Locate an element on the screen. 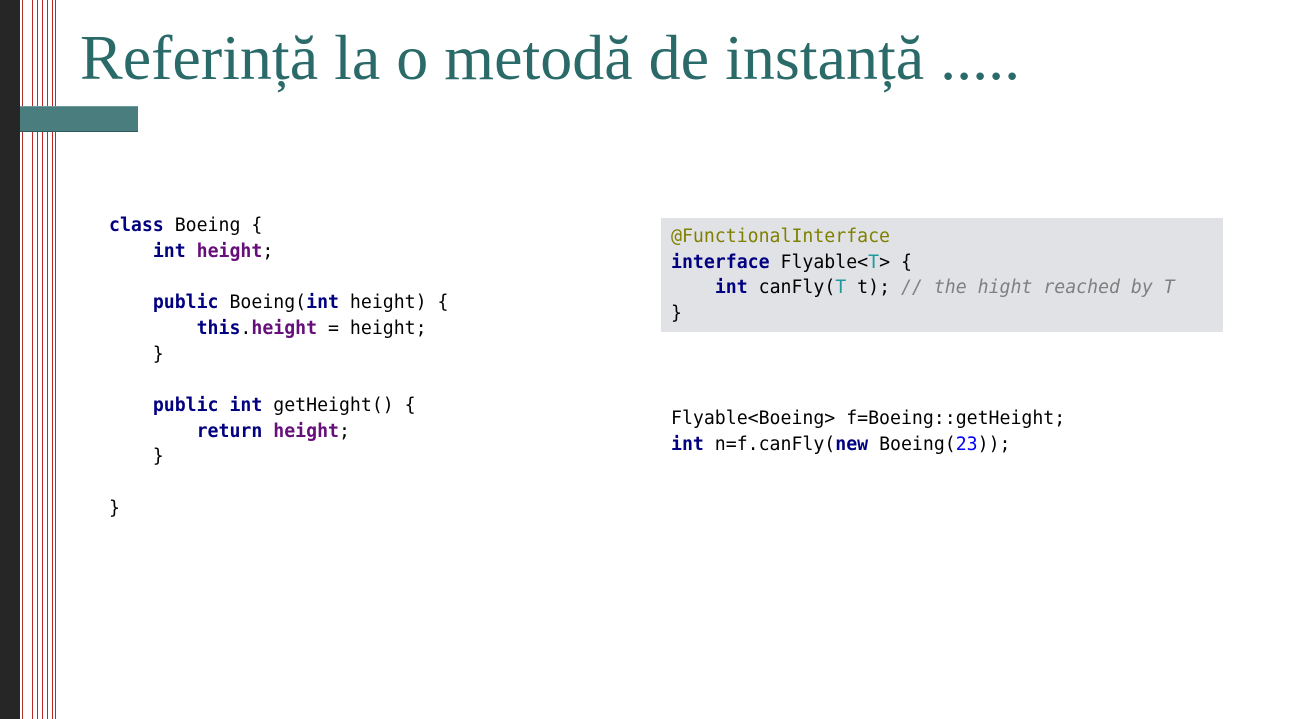  code-comment: // the hight reached by T is located at coordinates (1037, 288).